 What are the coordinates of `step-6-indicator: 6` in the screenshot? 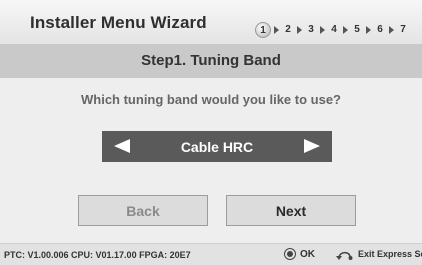 It's located at (380, 29).